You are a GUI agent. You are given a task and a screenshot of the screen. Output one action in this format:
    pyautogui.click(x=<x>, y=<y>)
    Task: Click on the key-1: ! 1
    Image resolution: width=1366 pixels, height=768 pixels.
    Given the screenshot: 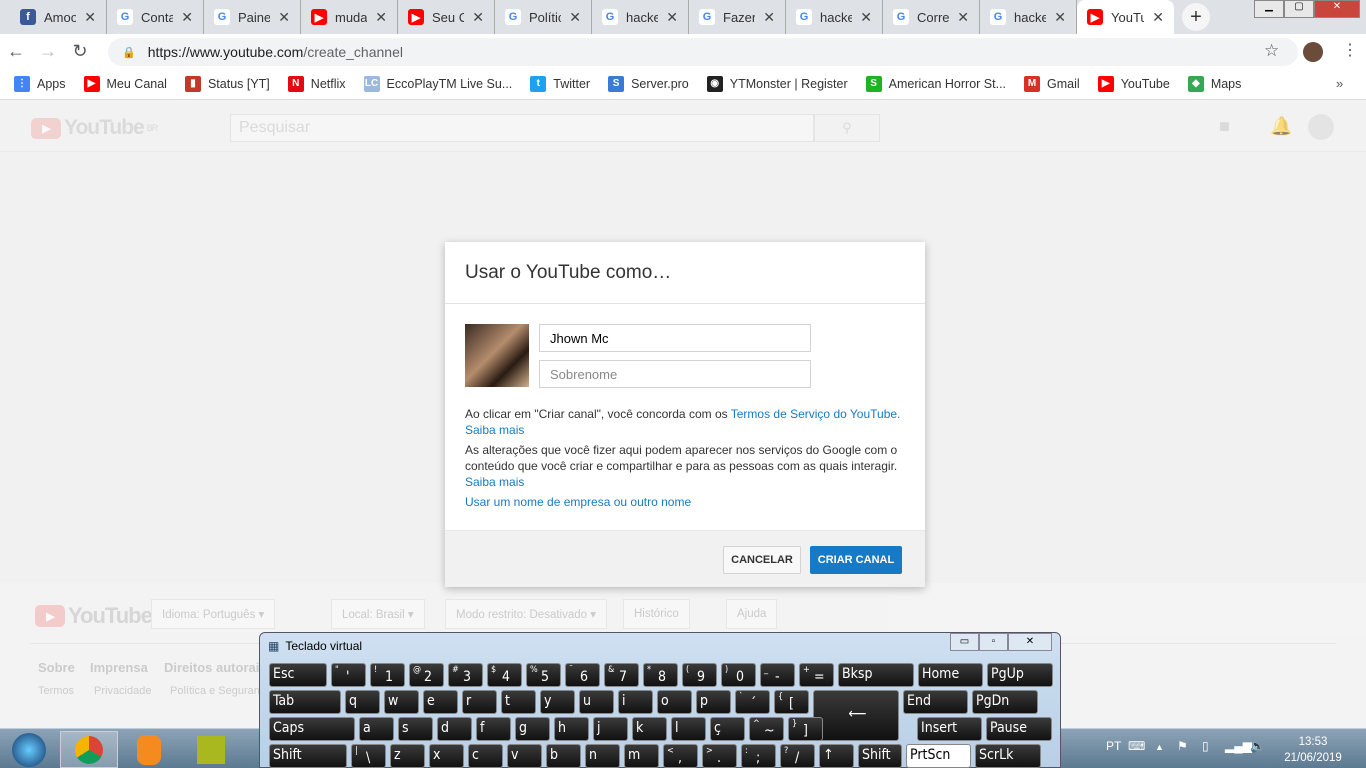 What is the action you would take?
    pyautogui.click(x=387, y=675)
    